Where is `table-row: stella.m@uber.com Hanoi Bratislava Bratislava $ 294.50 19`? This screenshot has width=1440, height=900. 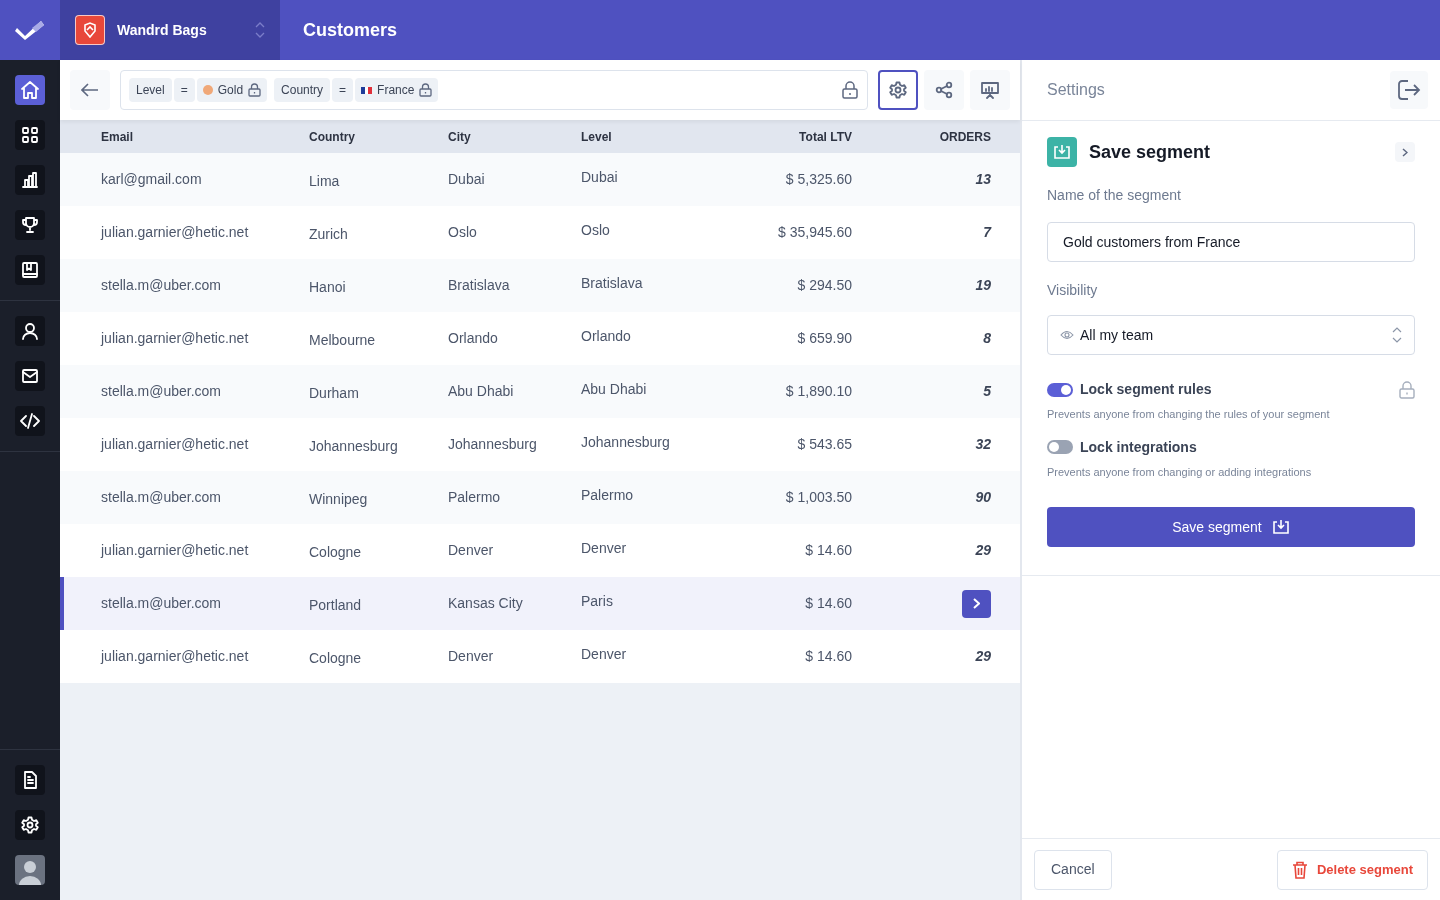
table-row: stella.m@uber.com Hanoi Bratislava Bratislava $ 294.50 19 is located at coordinates (540, 285).